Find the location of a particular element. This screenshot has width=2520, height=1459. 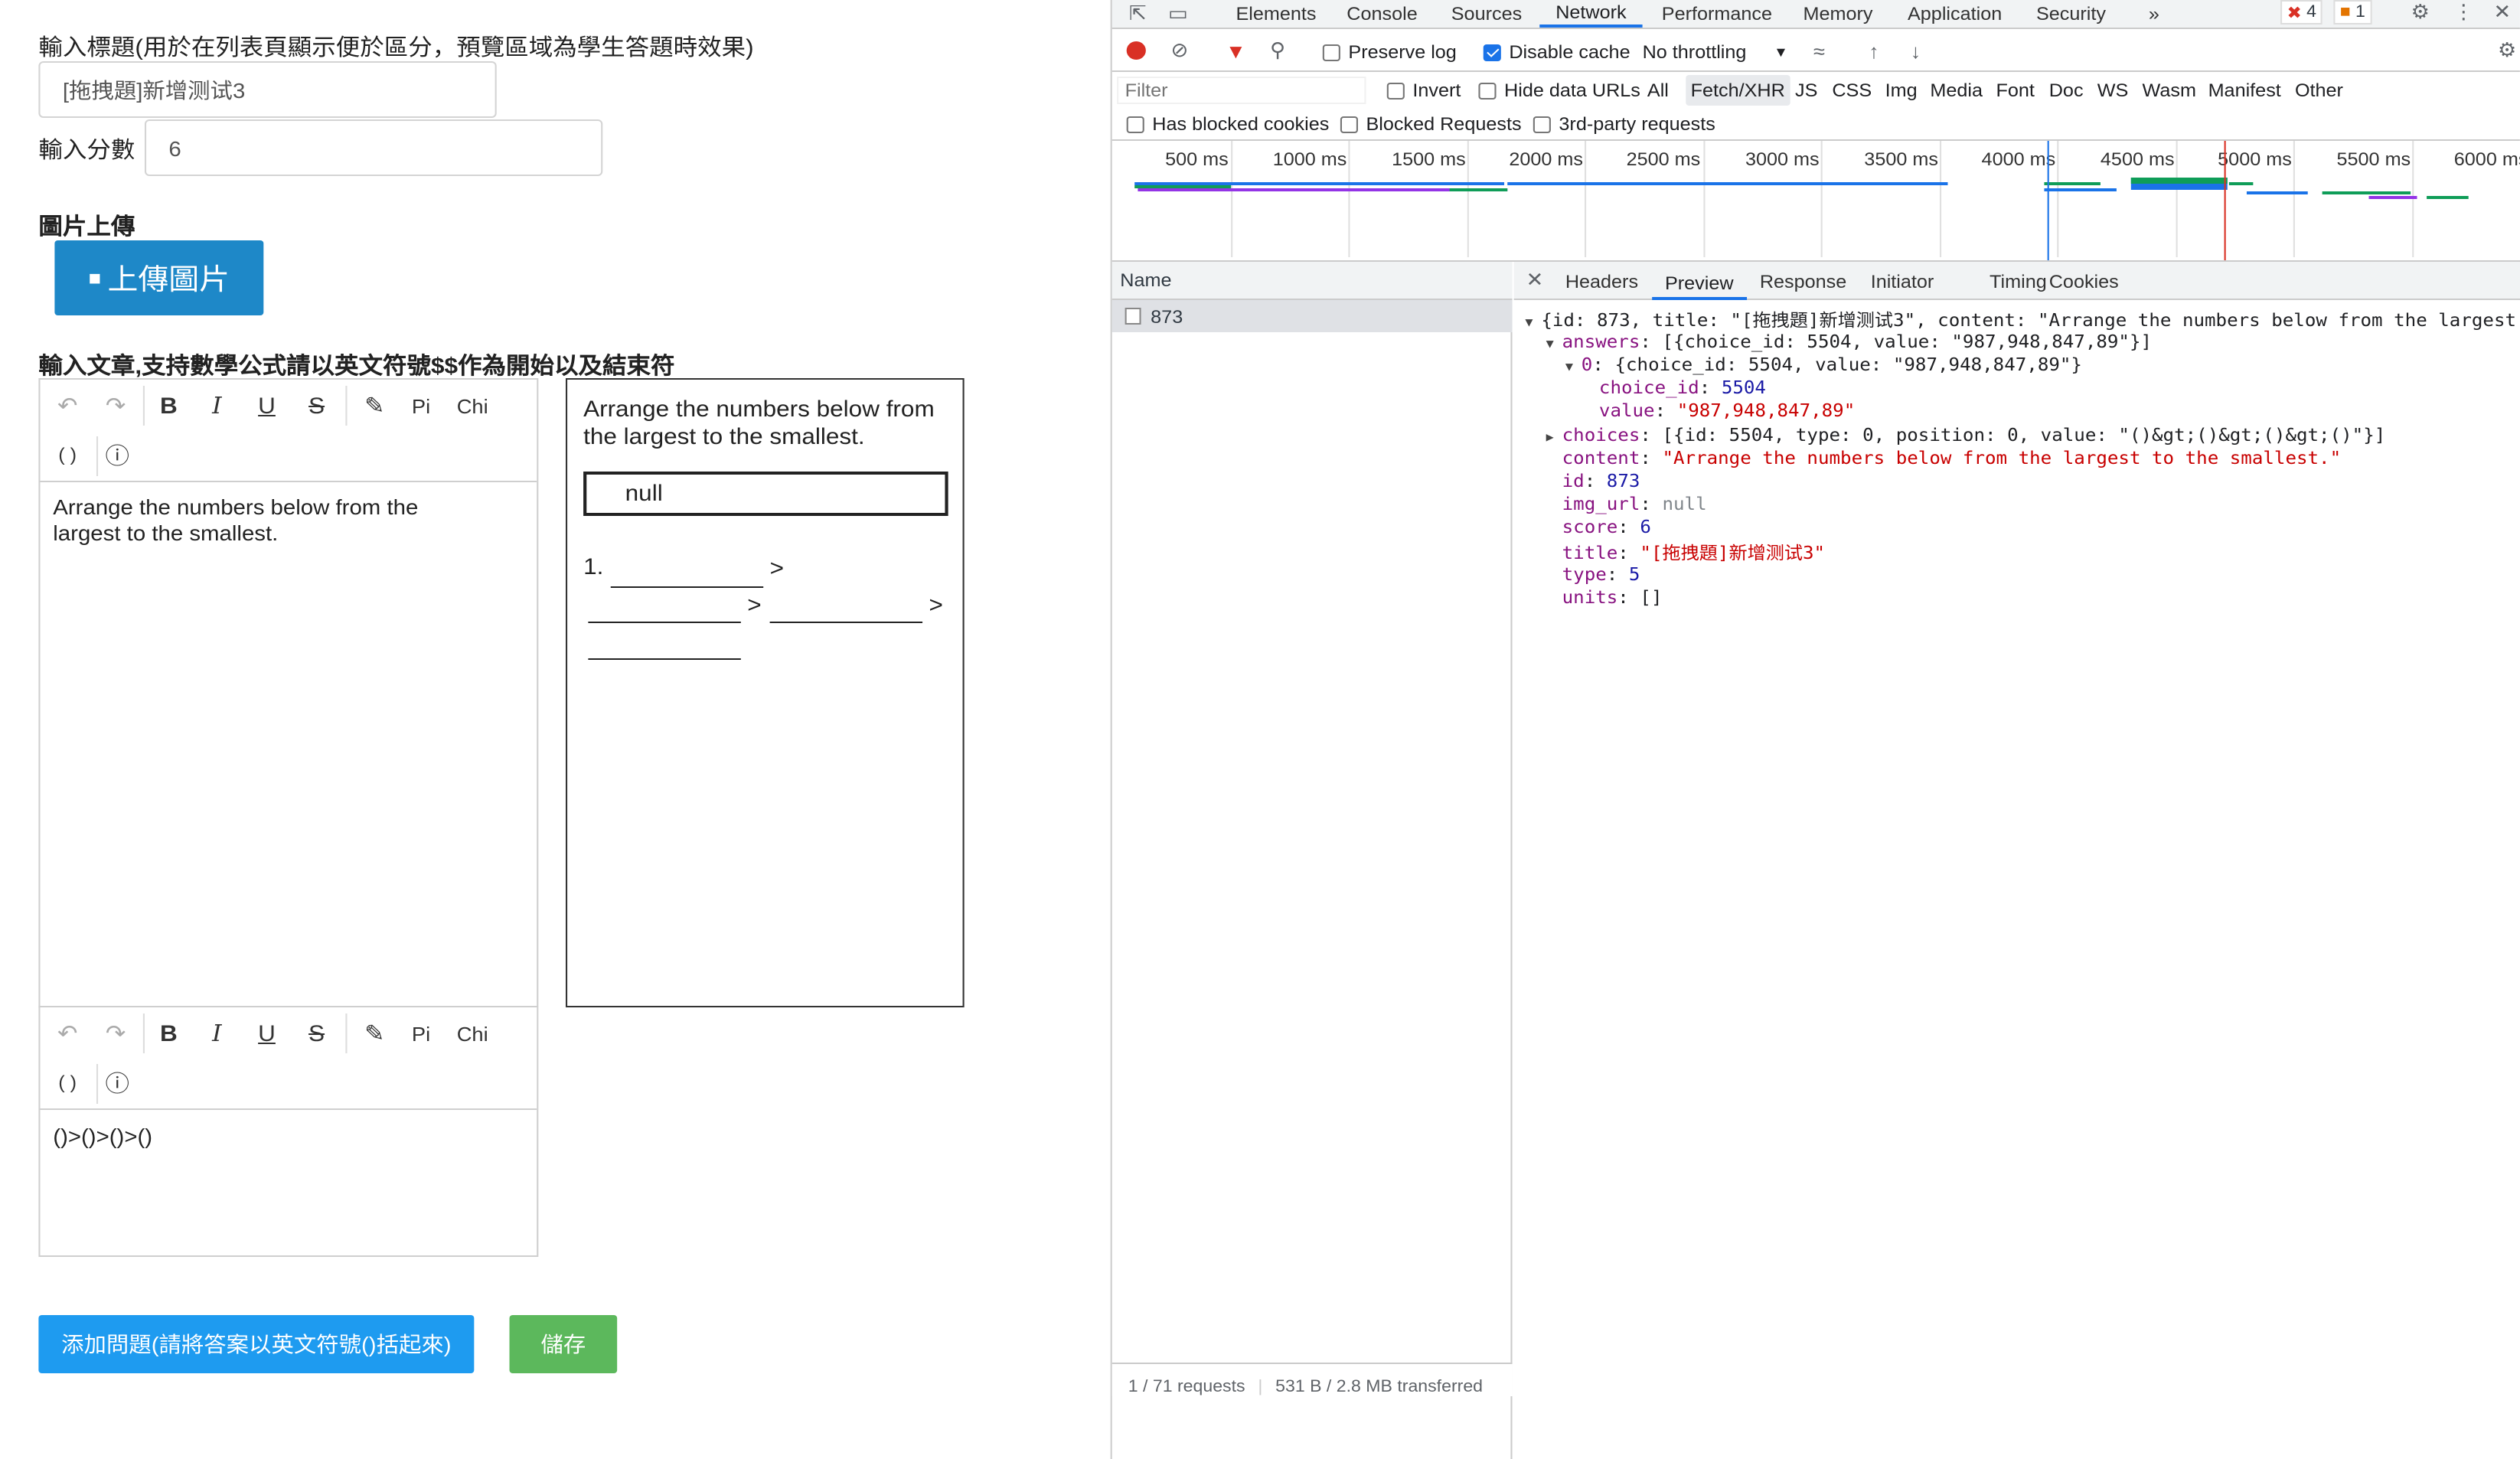

export-har-icon: ↓ is located at coordinates (1916, 50).